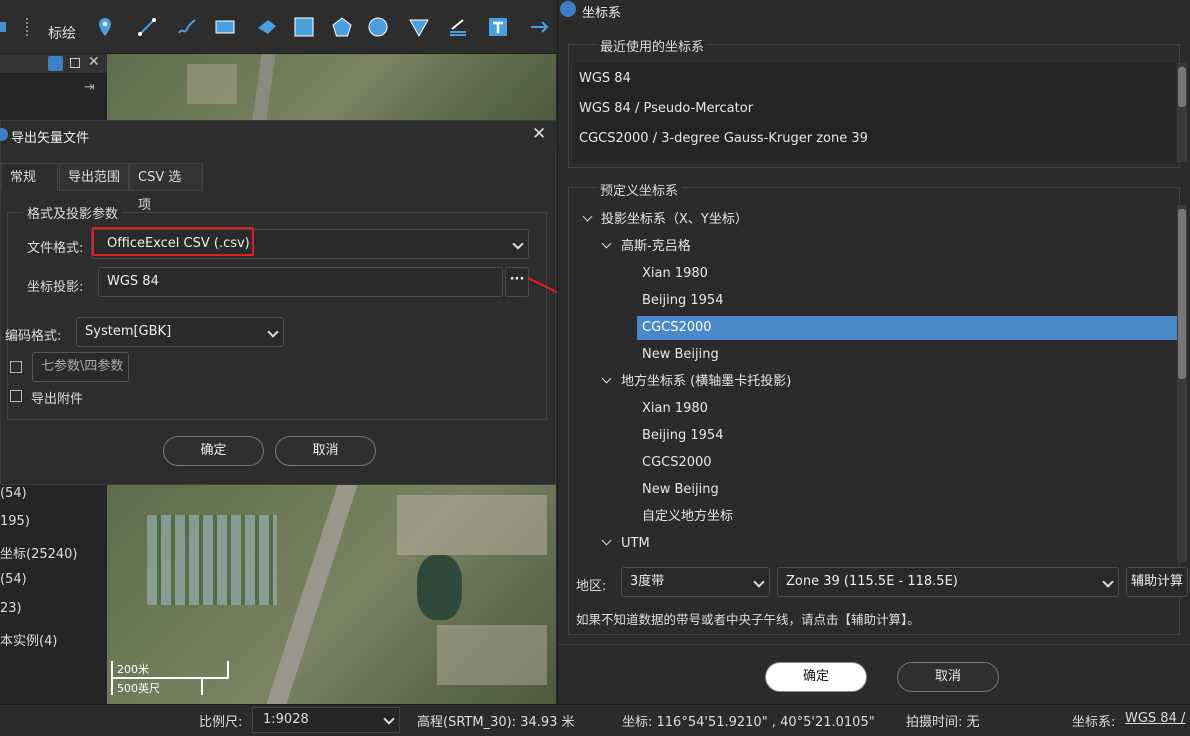  Describe the element at coordinates (170, 680) in the screenshot. I see `scale-bar: 200米 500英尺` at that location.